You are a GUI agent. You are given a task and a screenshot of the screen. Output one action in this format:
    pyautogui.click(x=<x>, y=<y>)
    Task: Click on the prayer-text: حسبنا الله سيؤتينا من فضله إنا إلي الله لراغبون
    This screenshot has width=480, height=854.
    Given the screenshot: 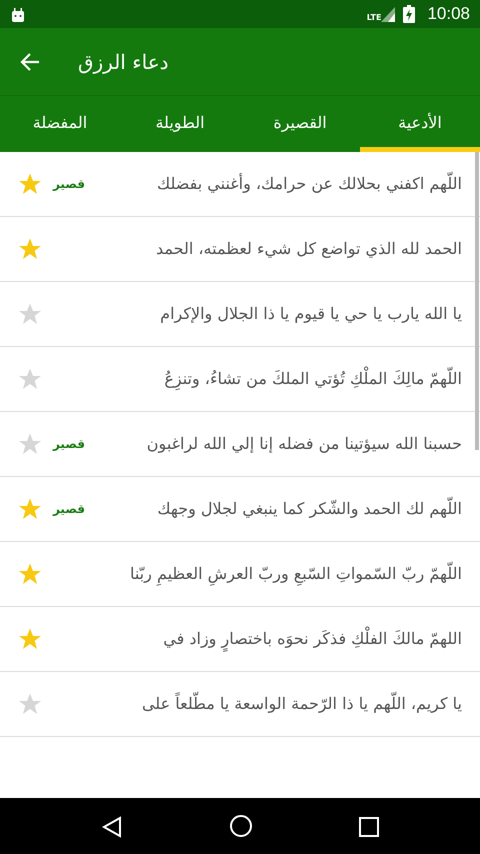 What is the action you would take?
    pyautogui.click(x=304, y=444)
    